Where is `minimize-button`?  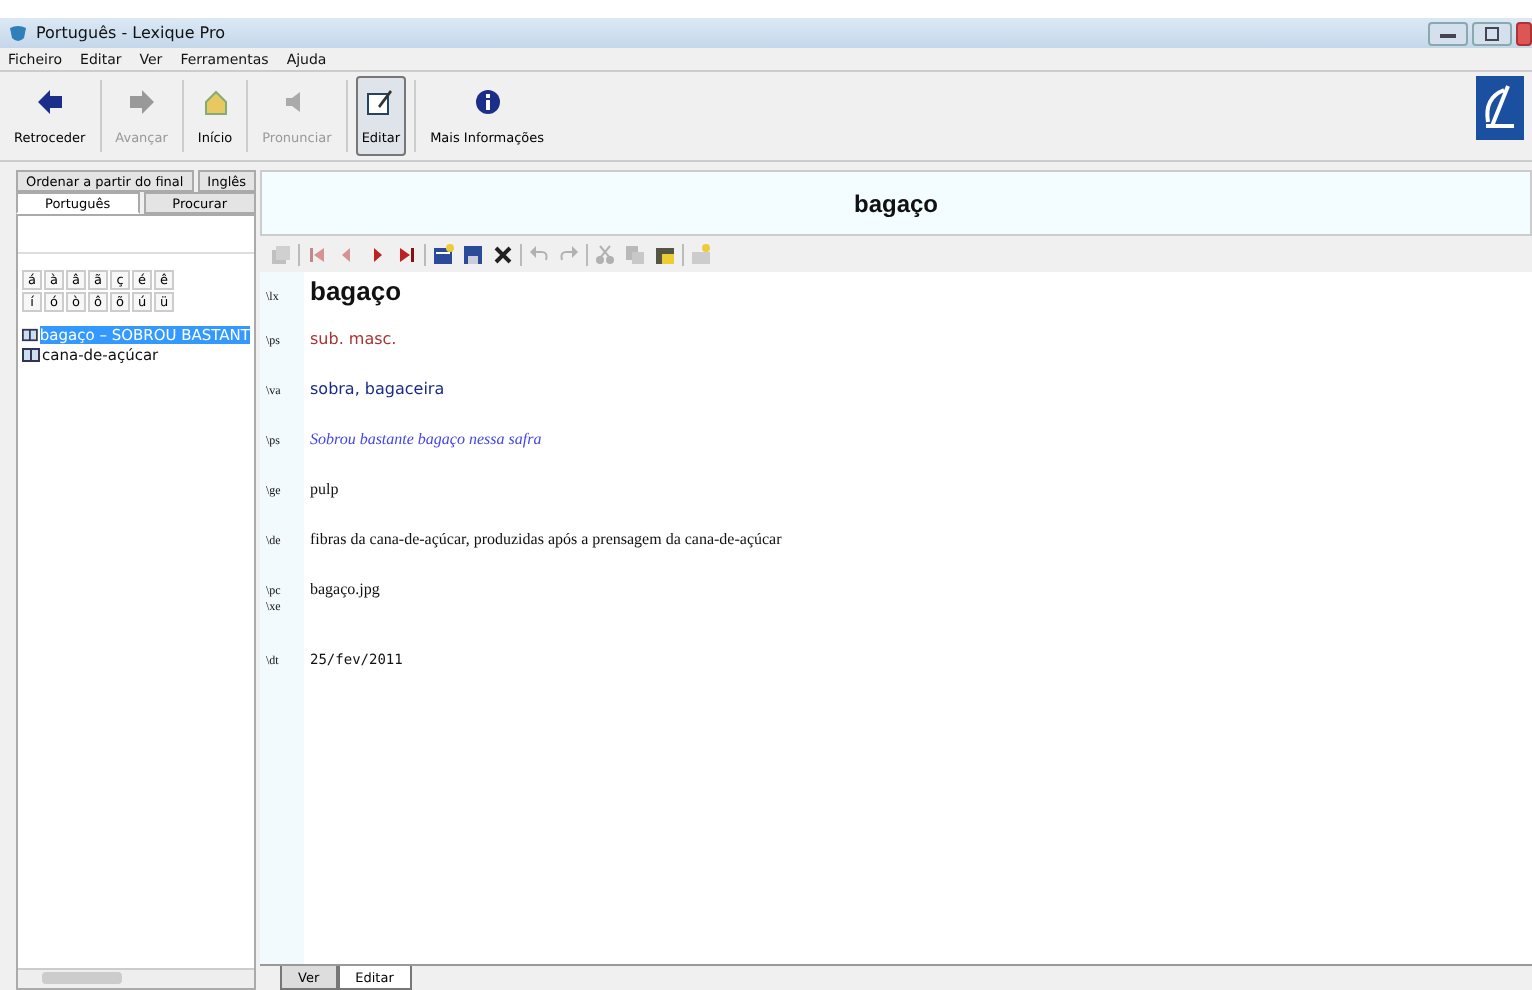
minimize-button is located at coordinates (1448, 33).